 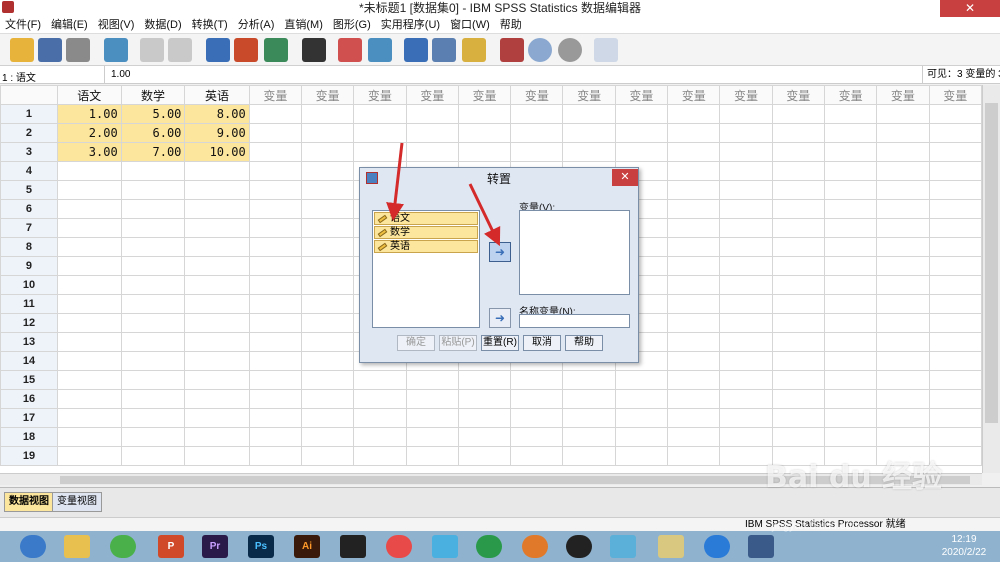 What do you see at coordinates (217, 114) in the screenshot?
I see `data-cell: 8.00` at bounding box center [217, 114].